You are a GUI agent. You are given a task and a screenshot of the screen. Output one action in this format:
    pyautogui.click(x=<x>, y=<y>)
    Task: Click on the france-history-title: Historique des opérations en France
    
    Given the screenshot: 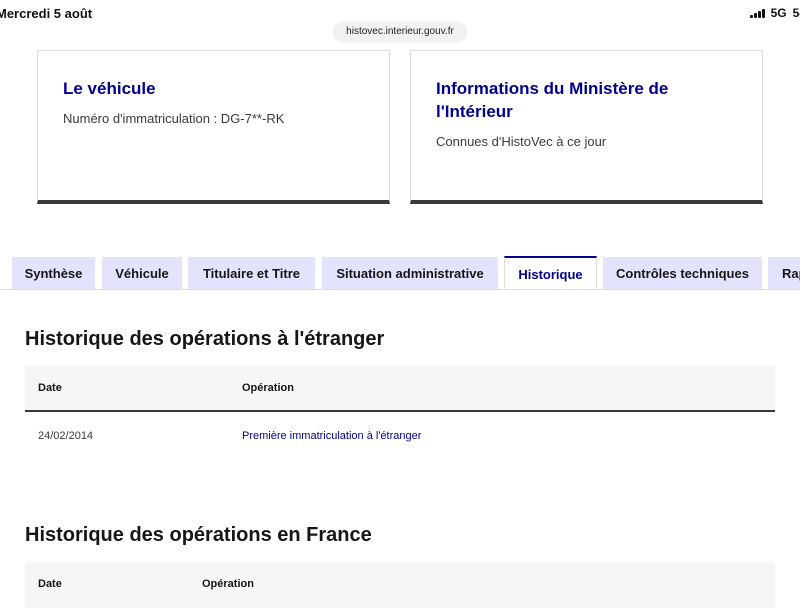 What is the action you would take?
    pyautogui.click(x=198, y=535)
    